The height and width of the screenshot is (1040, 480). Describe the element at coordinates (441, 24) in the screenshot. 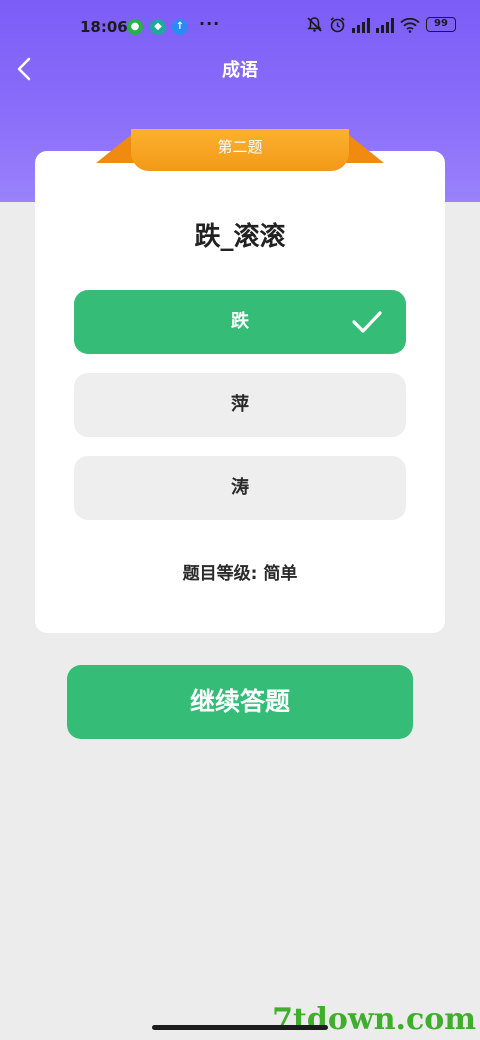

I see `battery-icon: 99` at that location.